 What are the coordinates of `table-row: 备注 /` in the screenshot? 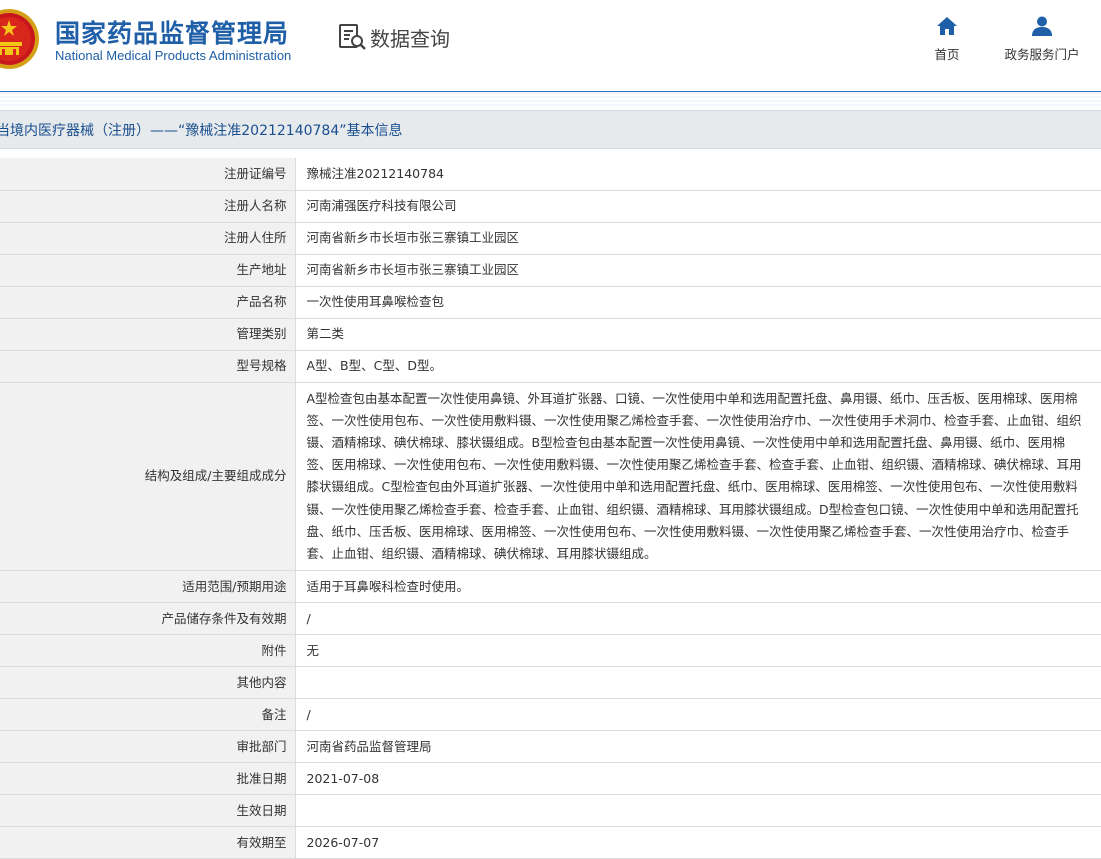 It's located at (550, 715).